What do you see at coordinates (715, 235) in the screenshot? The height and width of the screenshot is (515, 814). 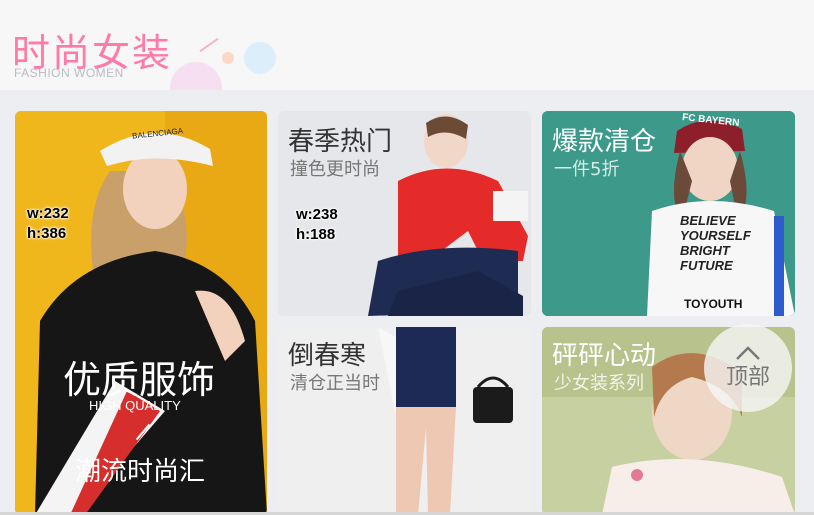 I see `shirt-line-2: YOURSELF` at bounding box center [715, 235].